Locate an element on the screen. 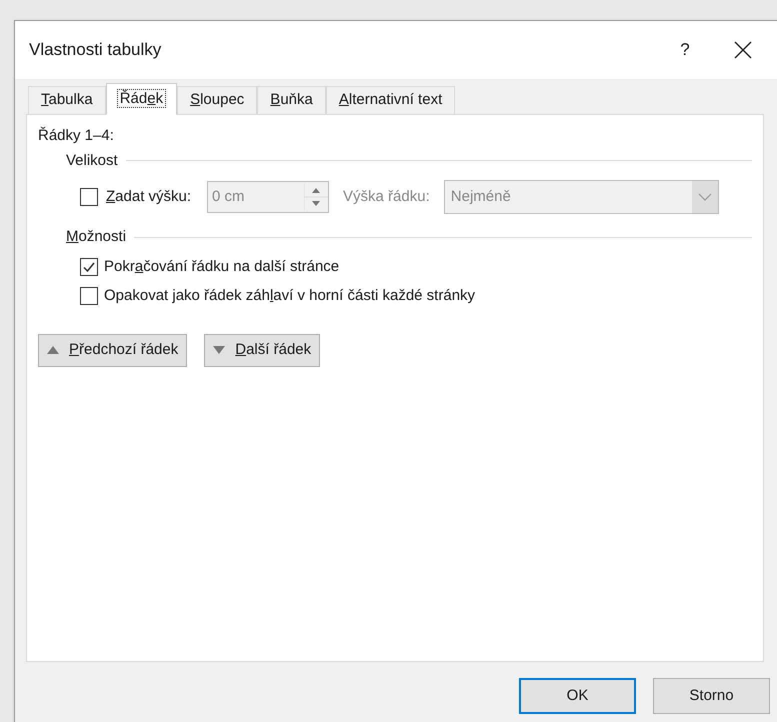 This screenshot has width=777, height=722. tab: Řádek is located at coordinates (142, 99).